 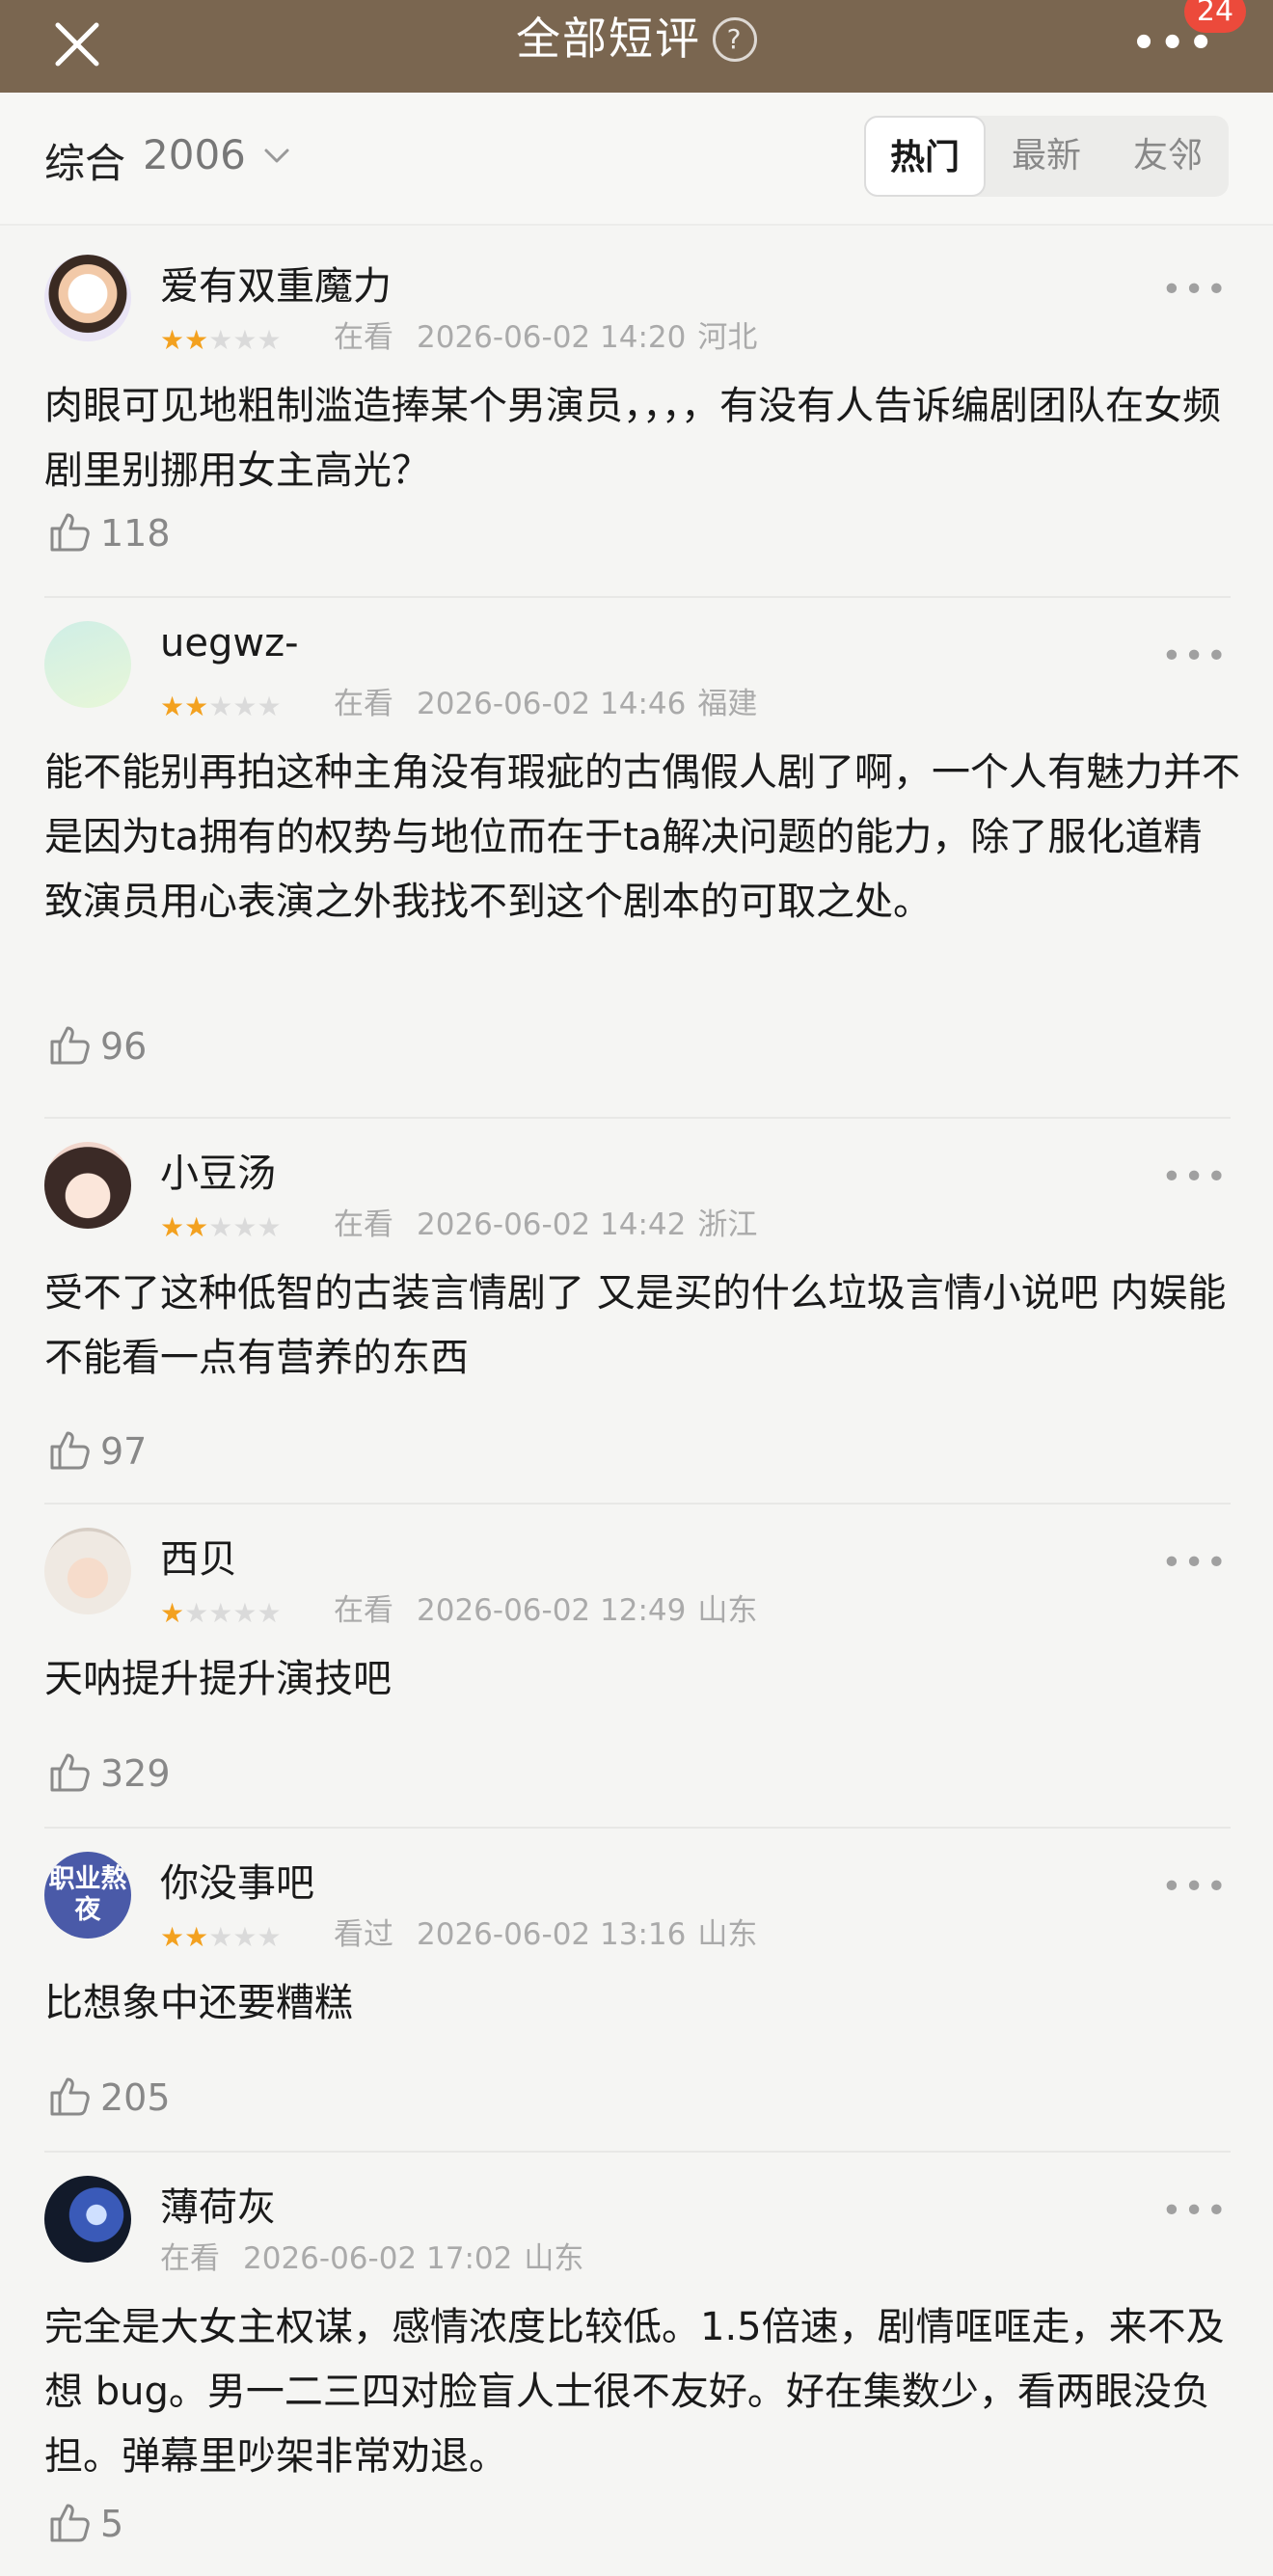 What do you see at coordinates (276, 283) in the screenshot?
I see `review-username: 爱有双重魔力` at bounding box center [276, 283].